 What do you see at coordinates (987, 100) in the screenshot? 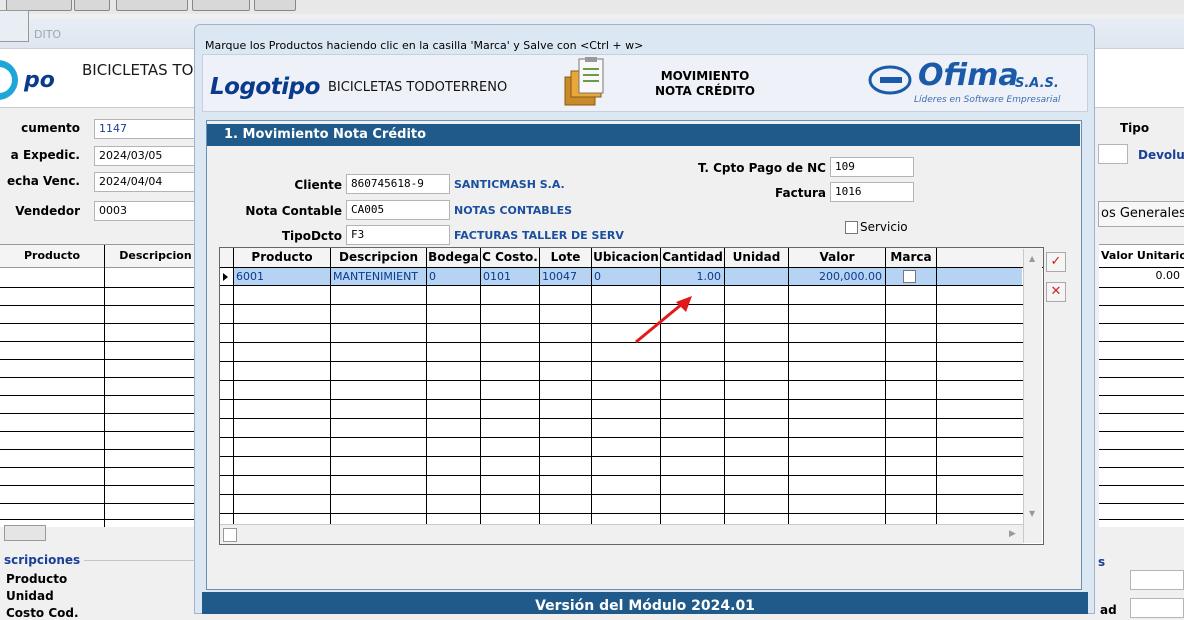
I see `ofima-tagline: Líderes en Software Empresarial` at bounding box center [987, 100].